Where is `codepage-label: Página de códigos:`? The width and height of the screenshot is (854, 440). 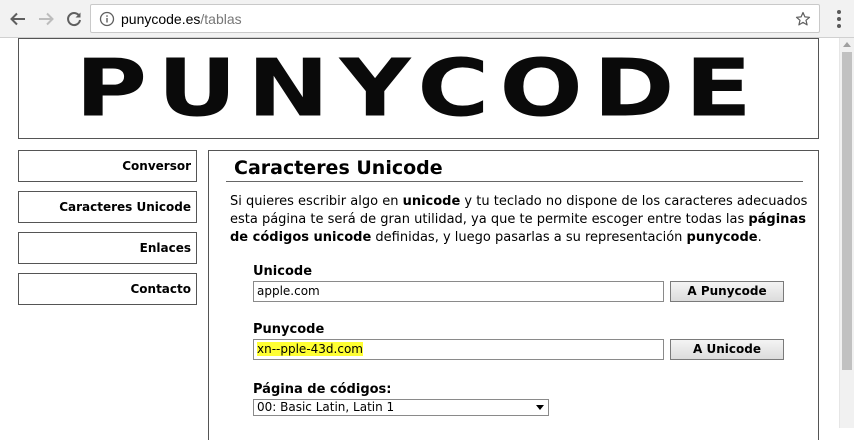
codepage-label: Página de códigos: is located at coordinates (322, 389).